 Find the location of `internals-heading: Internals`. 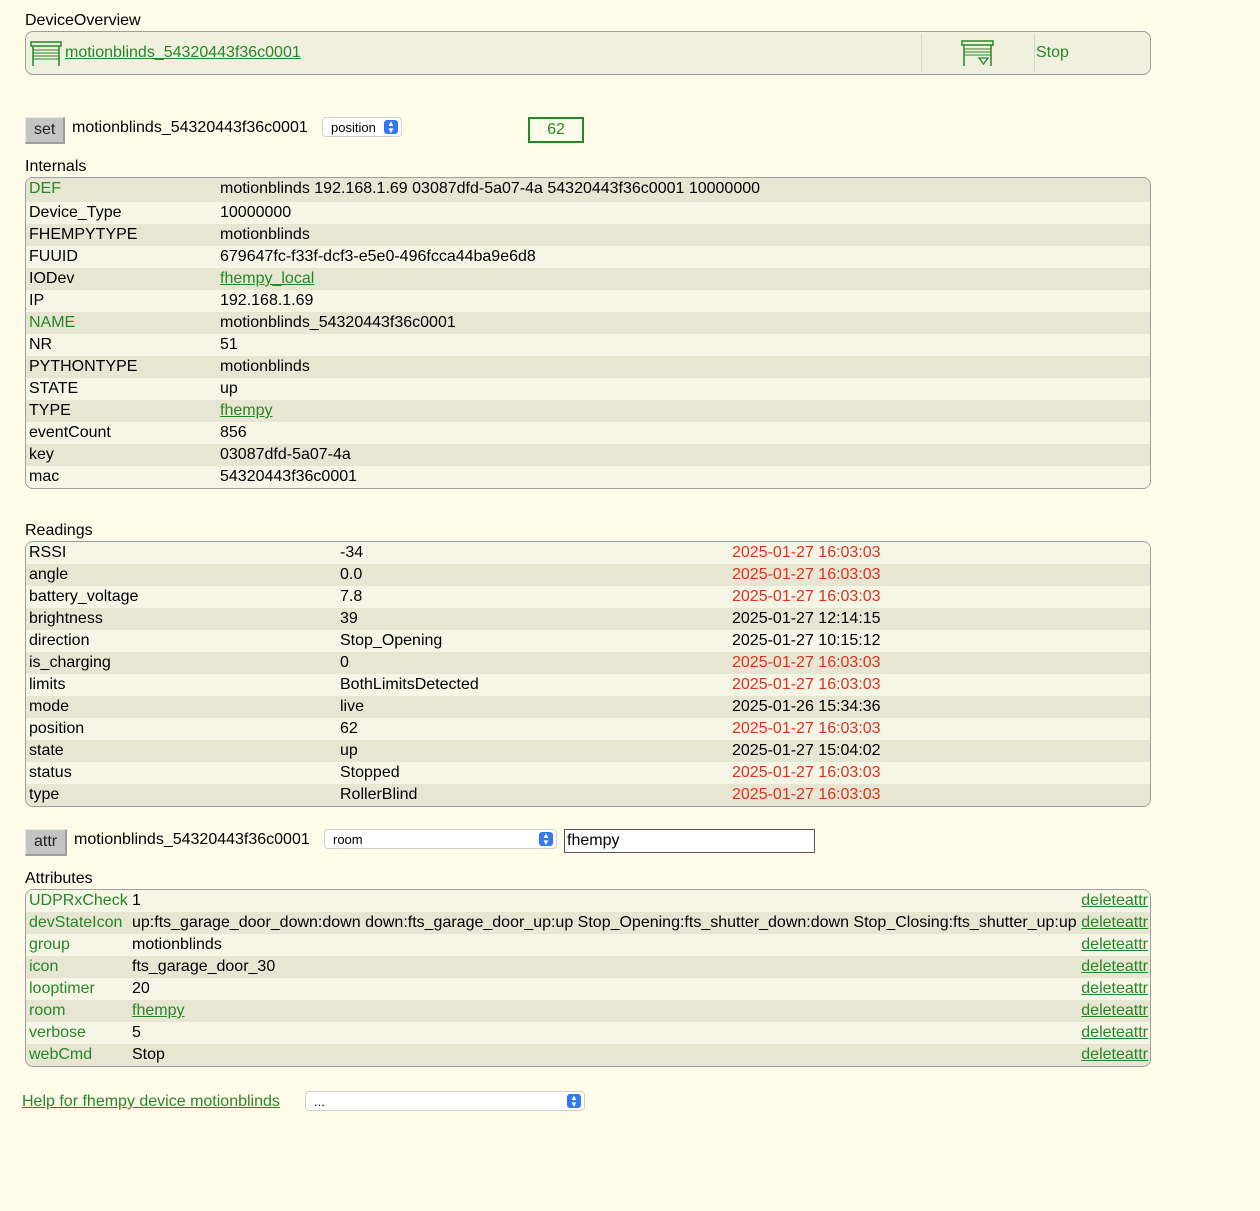

internals-heading: Internals is located at coordinates (56, 166).